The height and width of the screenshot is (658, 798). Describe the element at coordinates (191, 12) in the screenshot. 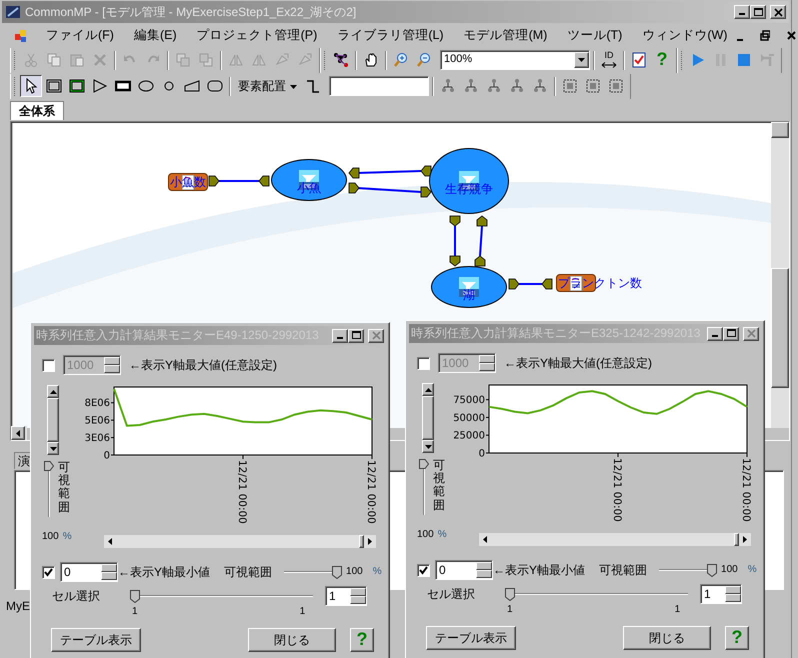

I see `window-title: CommonMP - [モデル管理 - MyExerciseStep1_Ex22_湖その2]` at that location.